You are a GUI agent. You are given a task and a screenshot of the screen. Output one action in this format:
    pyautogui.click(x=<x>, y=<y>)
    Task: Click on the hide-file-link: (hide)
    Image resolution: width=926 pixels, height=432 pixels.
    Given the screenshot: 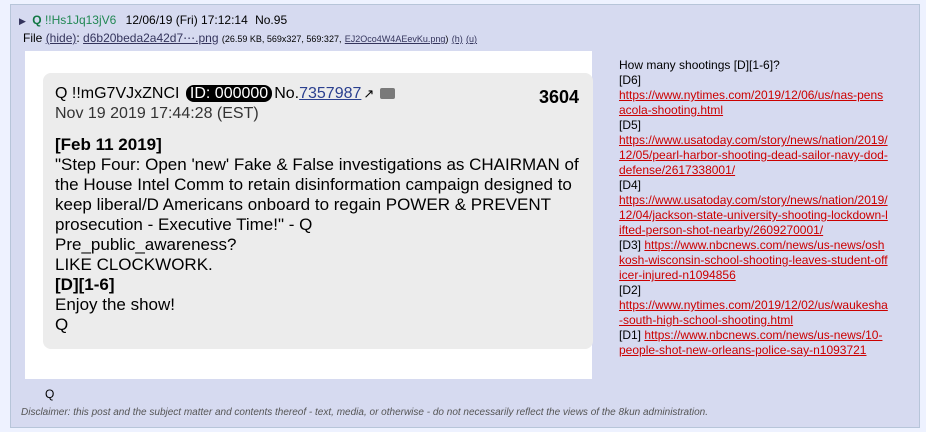 What is the action you would take?
    pyautogui.click(x=61, y=38)
    